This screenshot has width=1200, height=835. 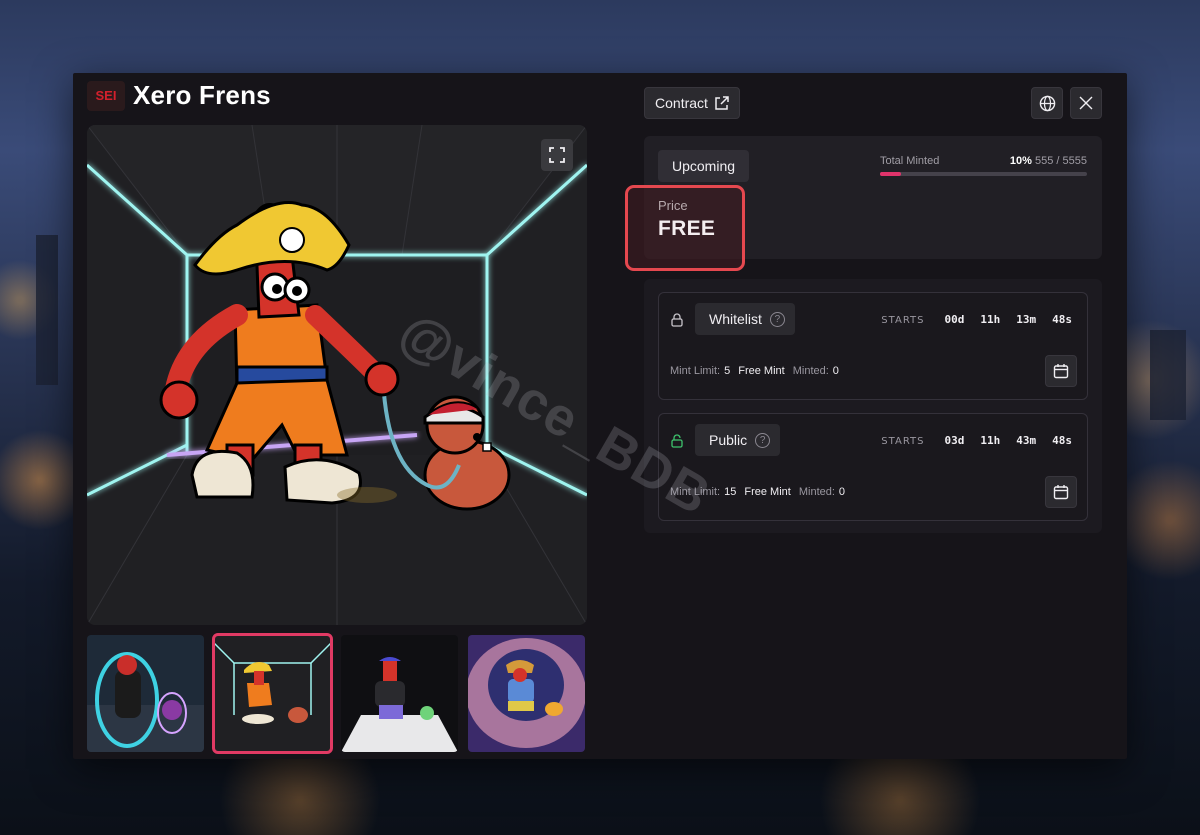 What do you see at coordinates (677, 441) in the screenshot?
I see `unlock-icon` at bounding box center [677, 441].